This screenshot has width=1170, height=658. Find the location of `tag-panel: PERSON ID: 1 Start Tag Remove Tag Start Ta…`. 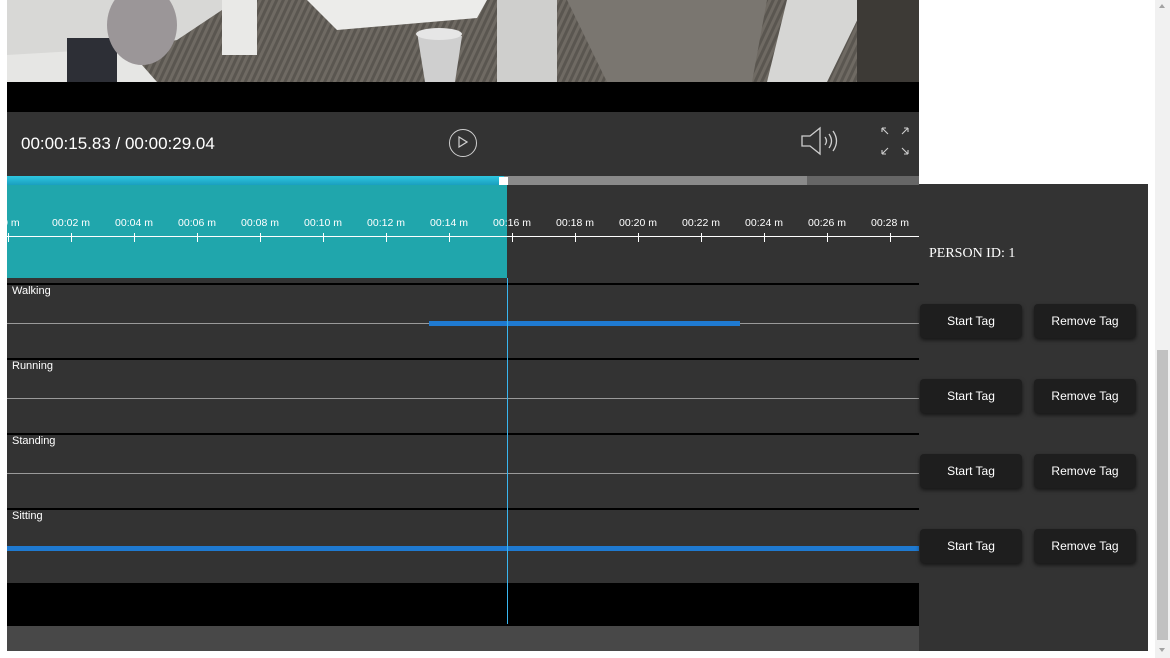

tag-panel: PERSON ID: 1 Start Tag Remove Tag Start Ta… is located at coordinates (1033, 417).